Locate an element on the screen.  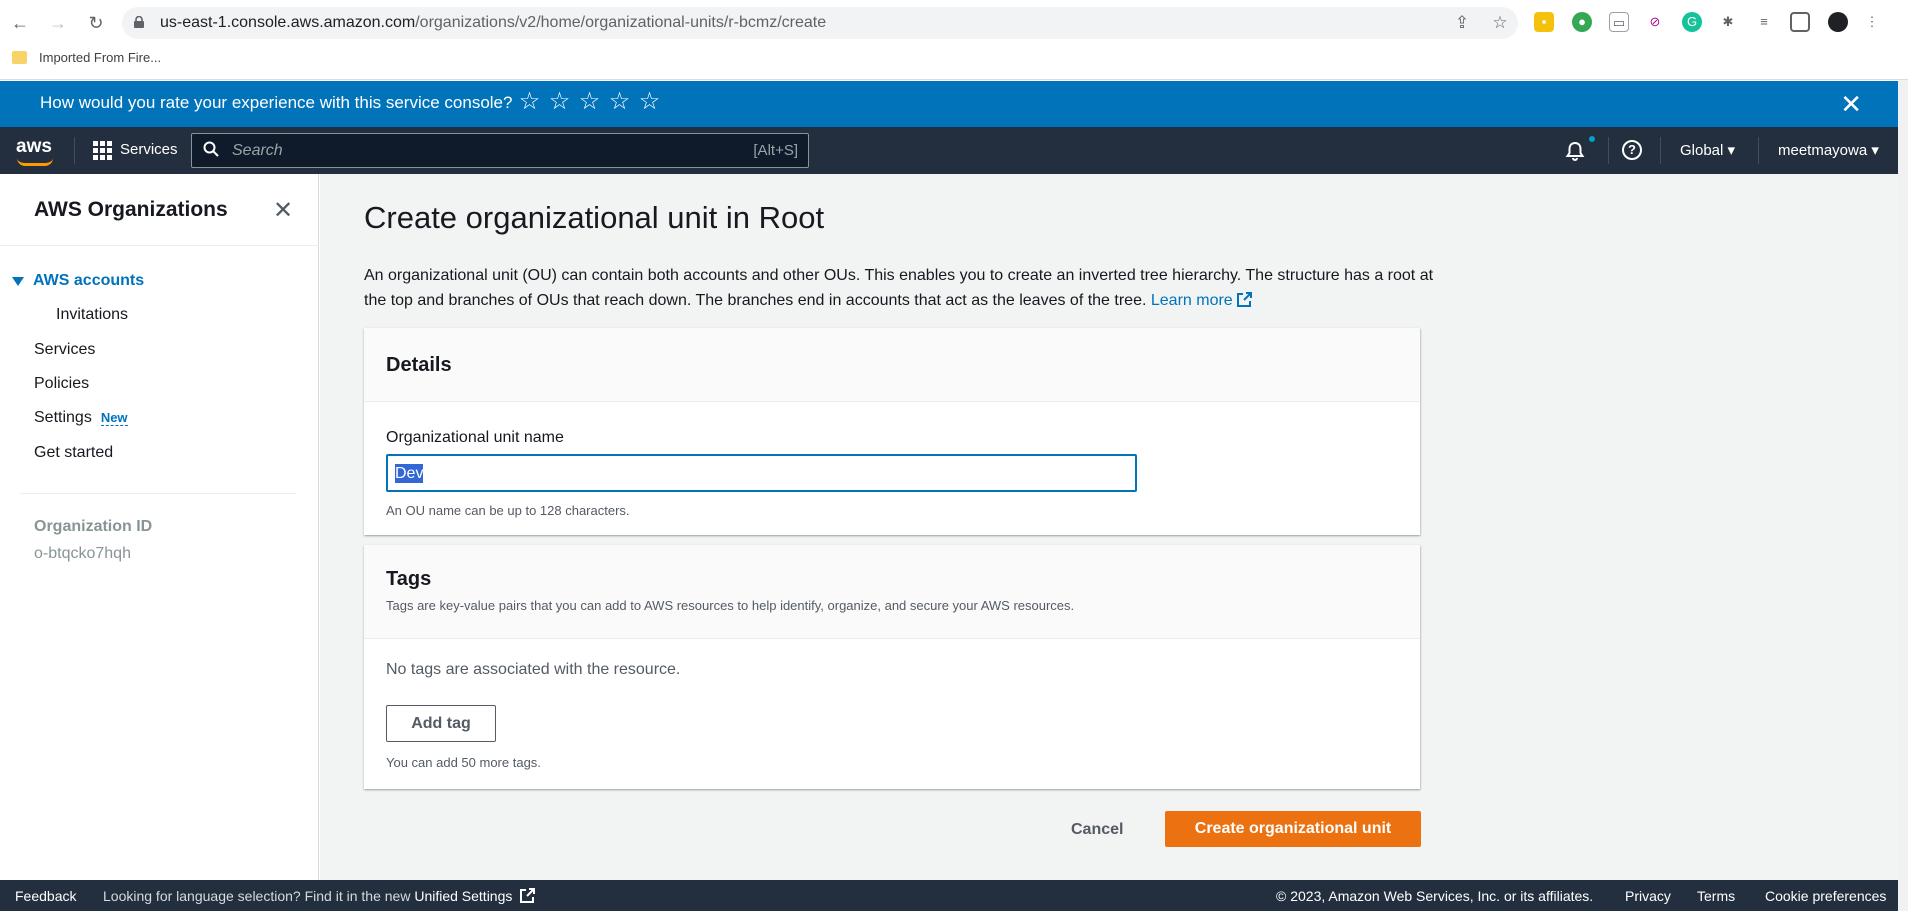
account-menu: meetmayowa ▾ is located at coordinates (1828, 150).